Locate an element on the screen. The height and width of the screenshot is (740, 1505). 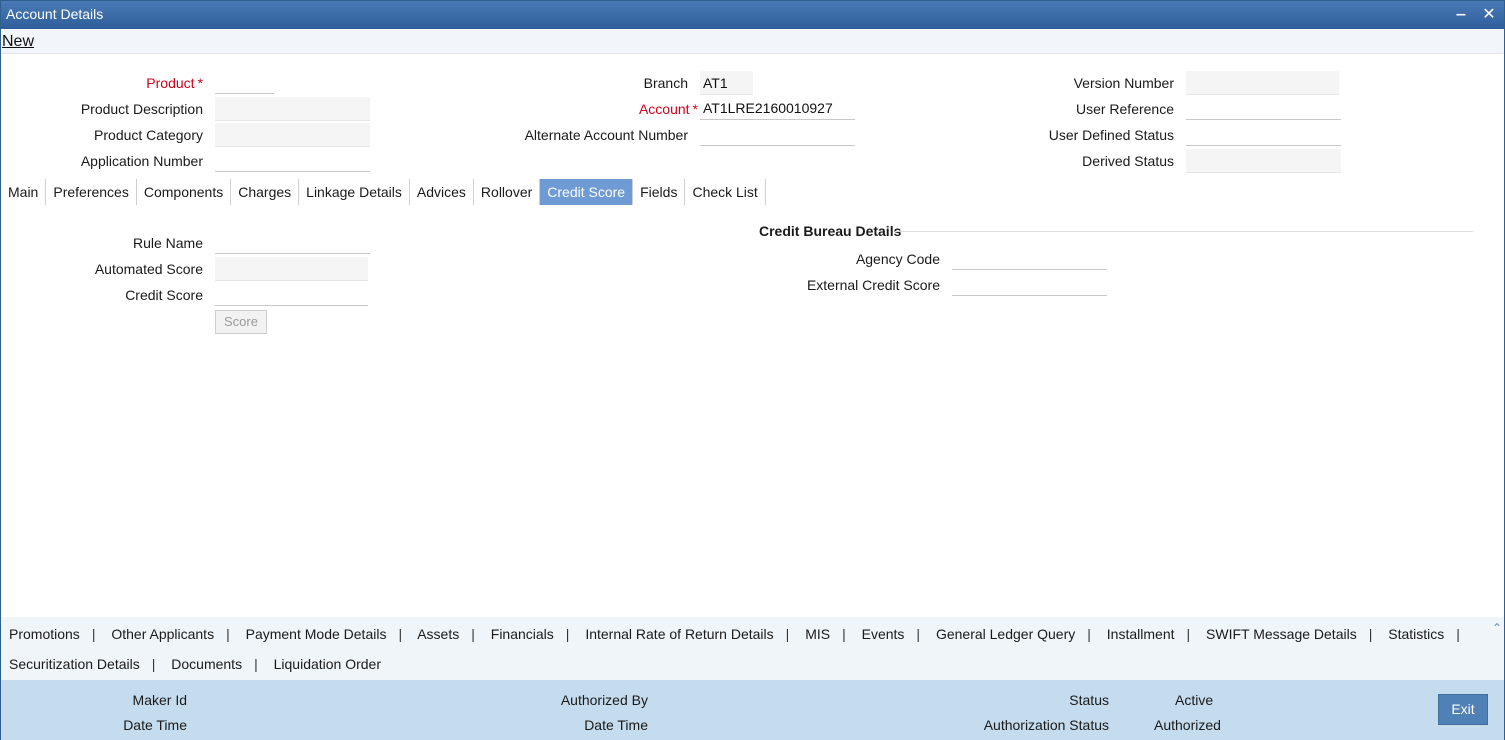
authorization-status-value: Authorized is located at coordinates (1187, 725).